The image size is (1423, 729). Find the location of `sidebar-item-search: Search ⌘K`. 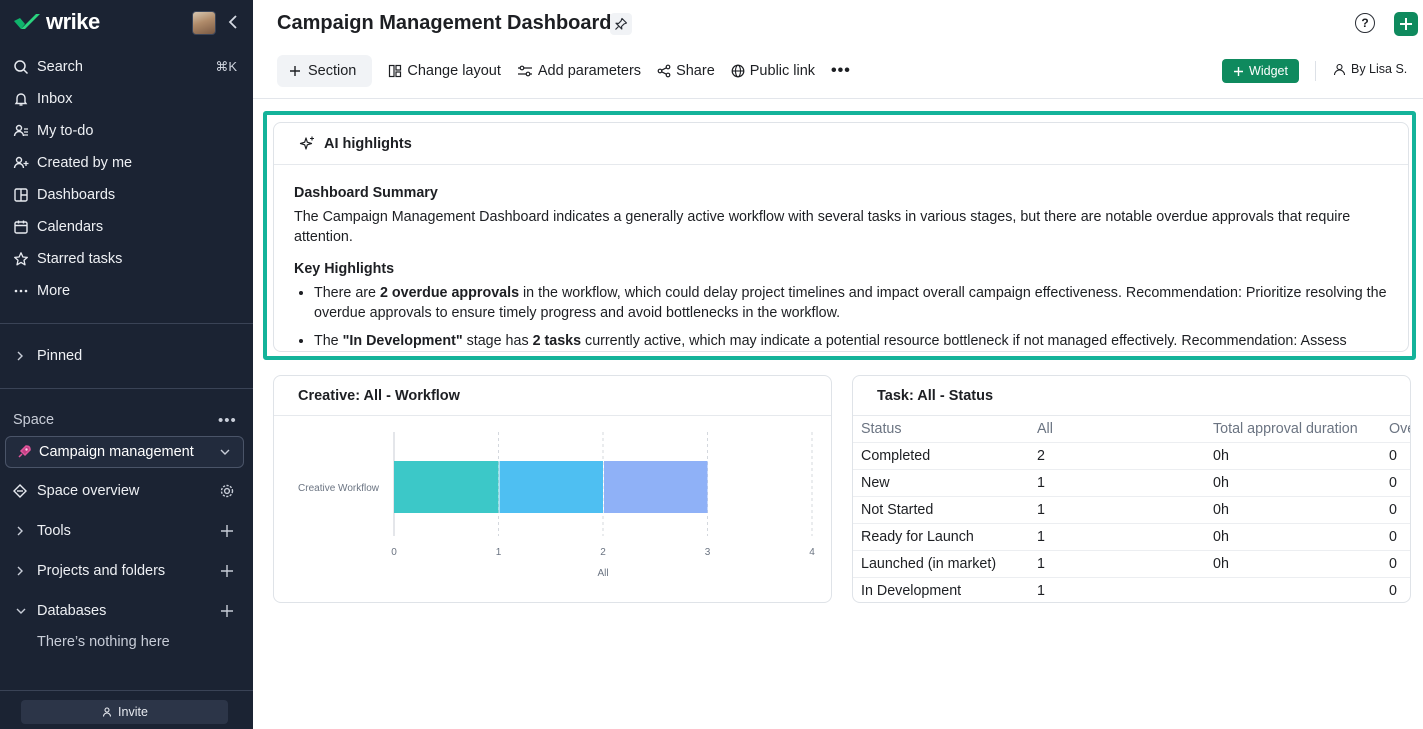

sidebar-item-search: Search ⌘K is located at coordinates (126, 67).